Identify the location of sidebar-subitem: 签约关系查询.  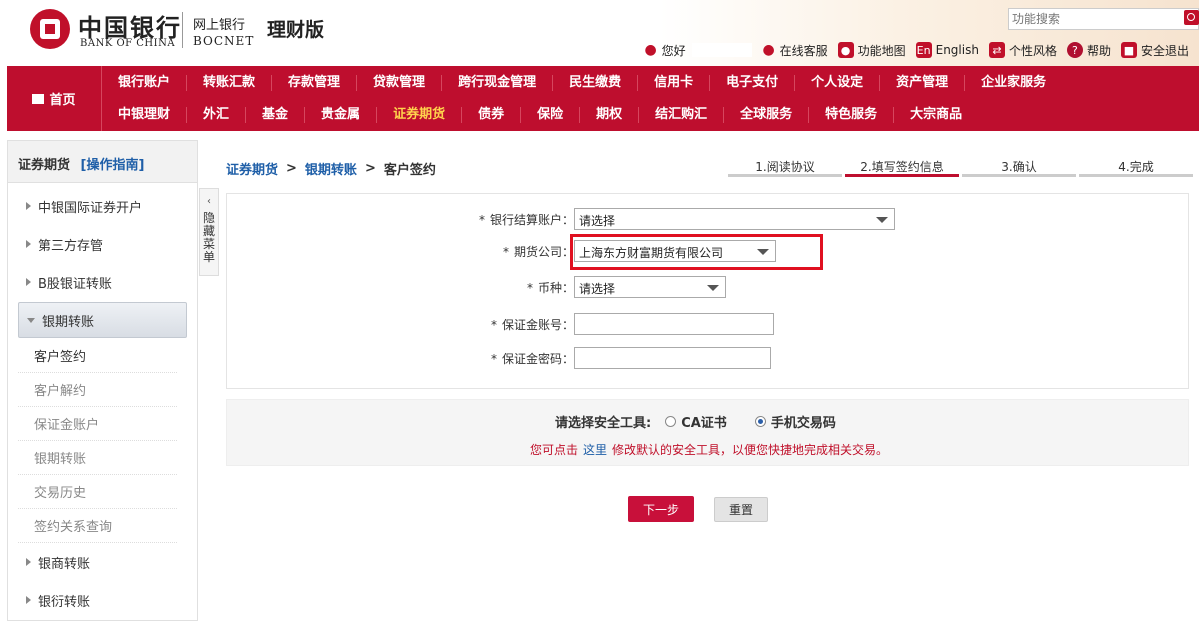
(97, 526).